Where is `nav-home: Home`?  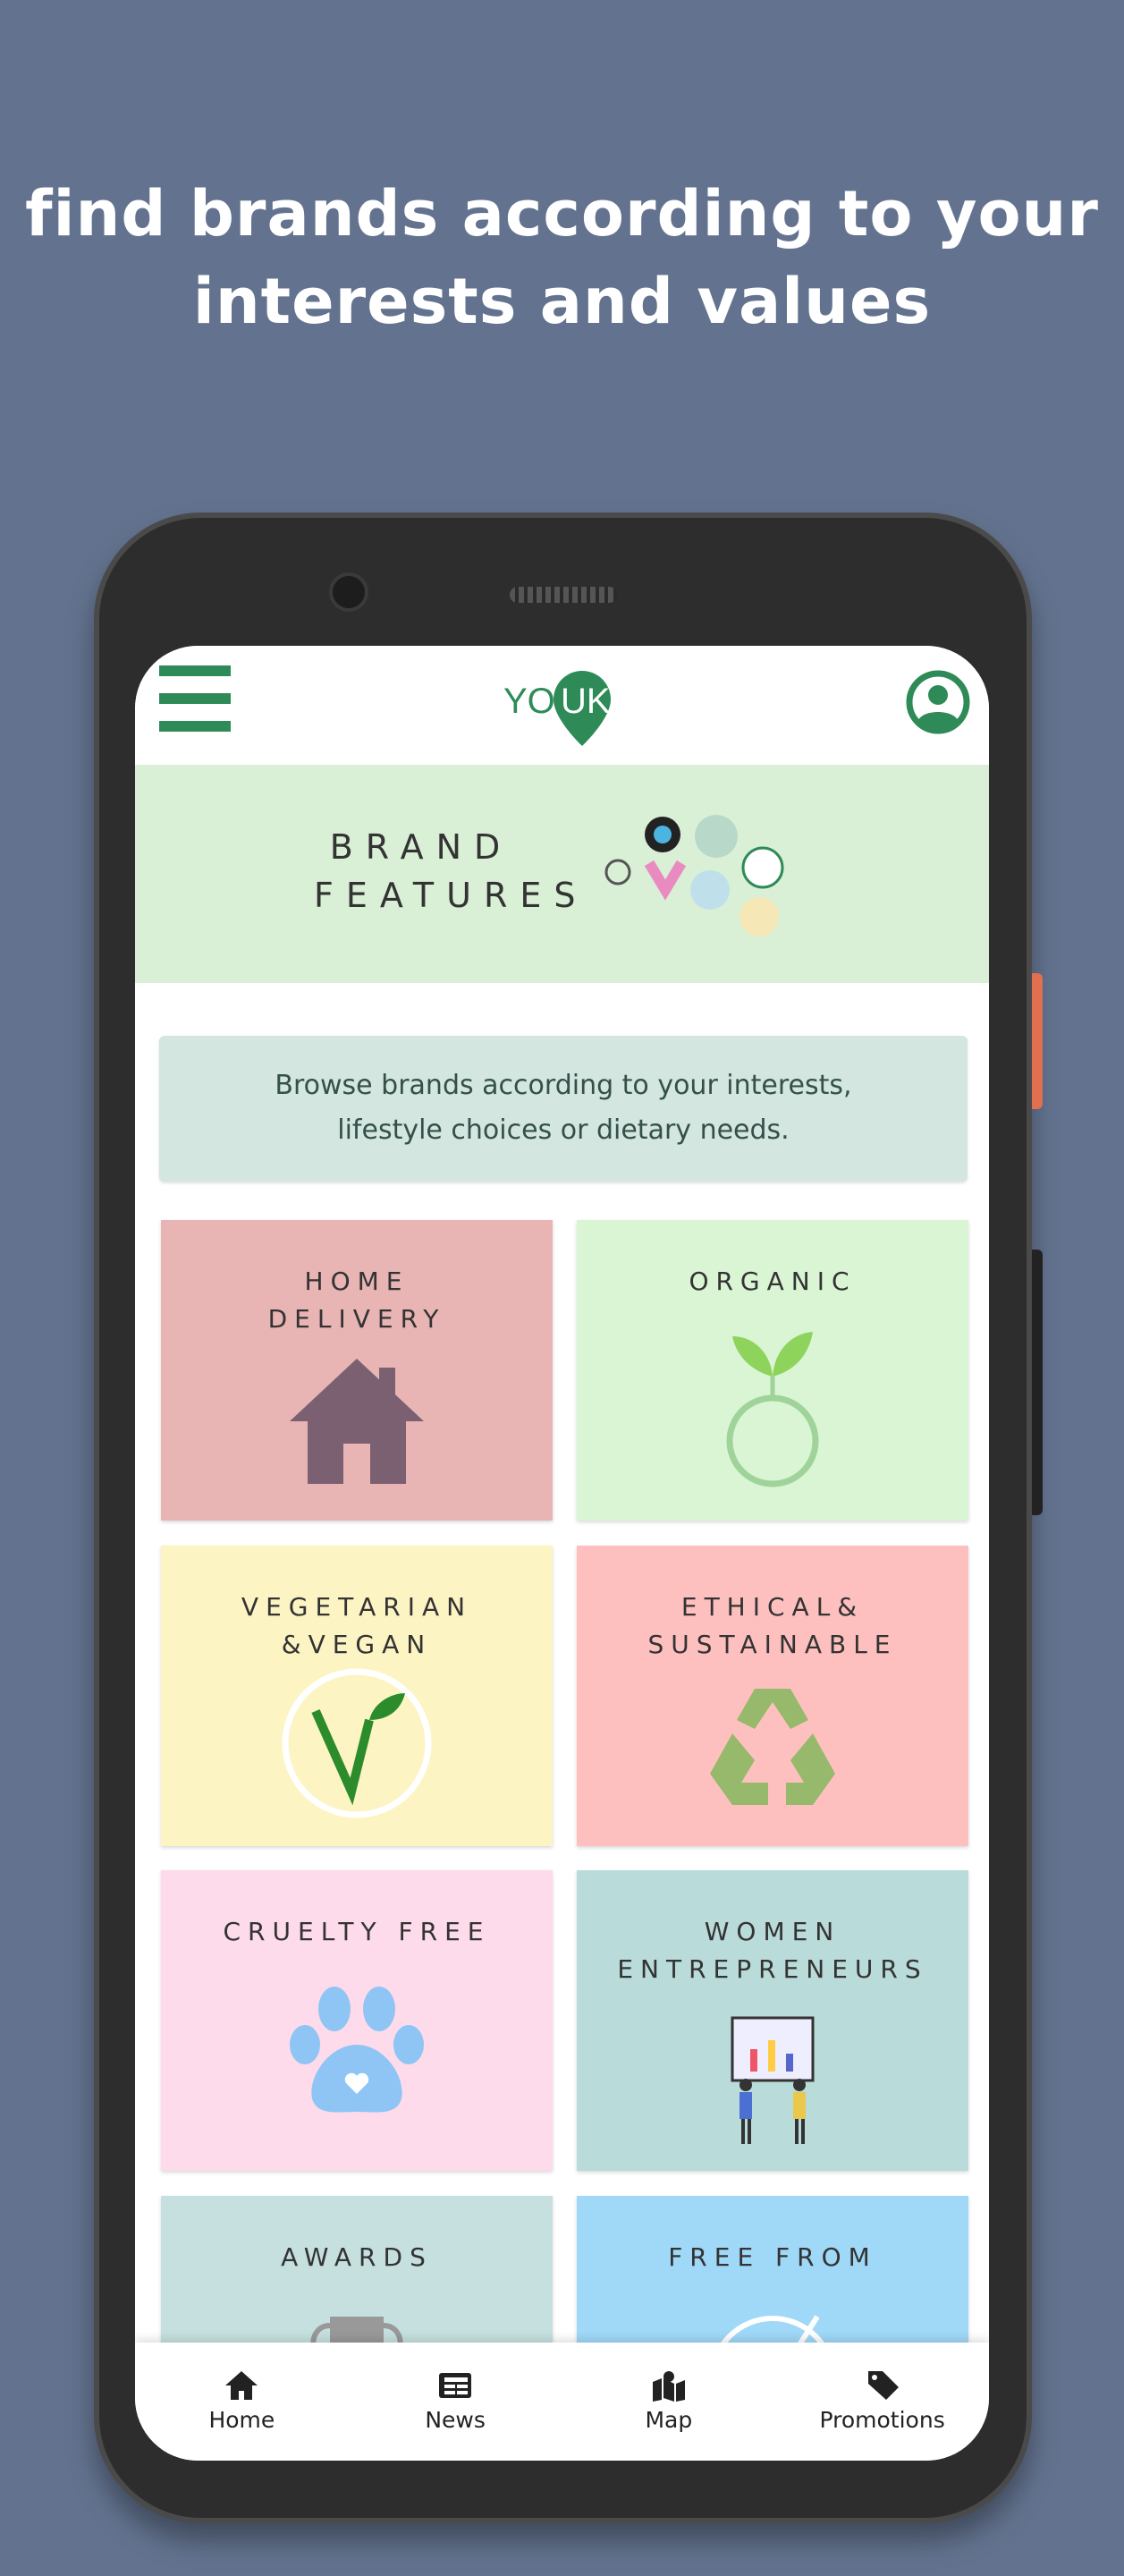 nav-home: Home is located at coordinates (242, 2402).